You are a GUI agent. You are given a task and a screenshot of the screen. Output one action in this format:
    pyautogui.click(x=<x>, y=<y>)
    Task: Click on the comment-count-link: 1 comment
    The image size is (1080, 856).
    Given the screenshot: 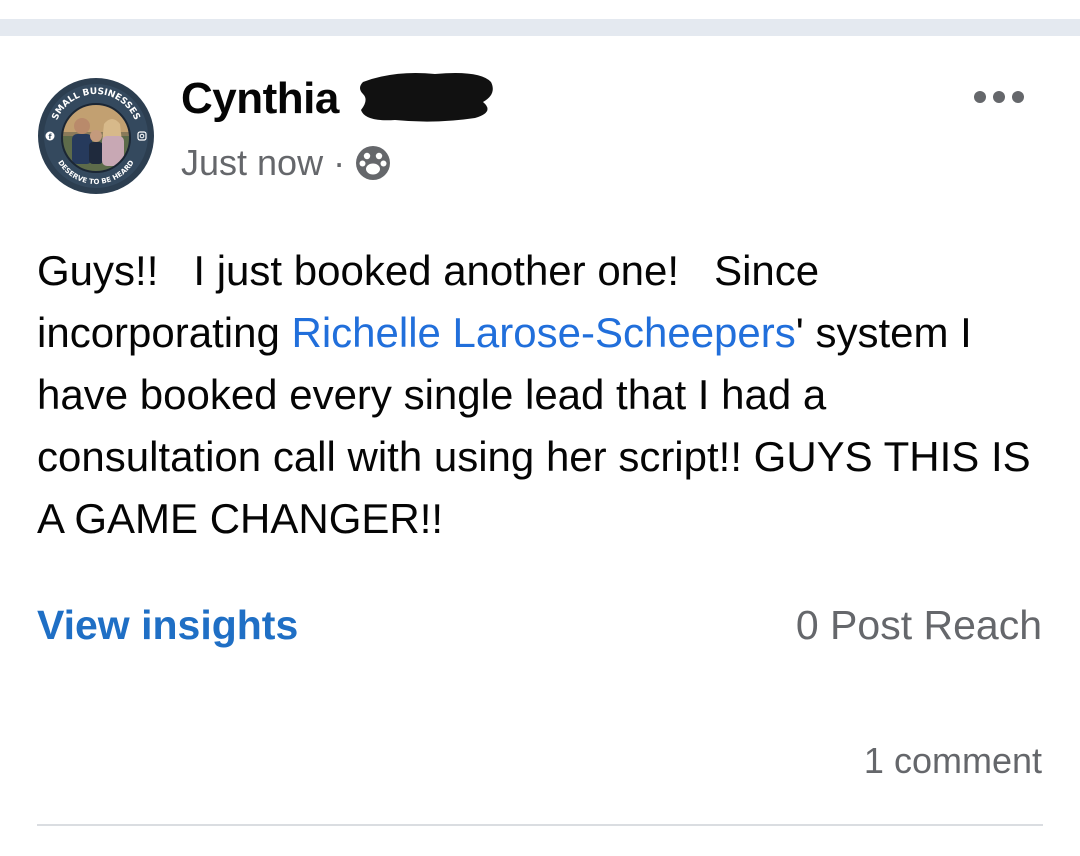 What is the action you would take?
    pyautogui.click(x=953, y=761)
    